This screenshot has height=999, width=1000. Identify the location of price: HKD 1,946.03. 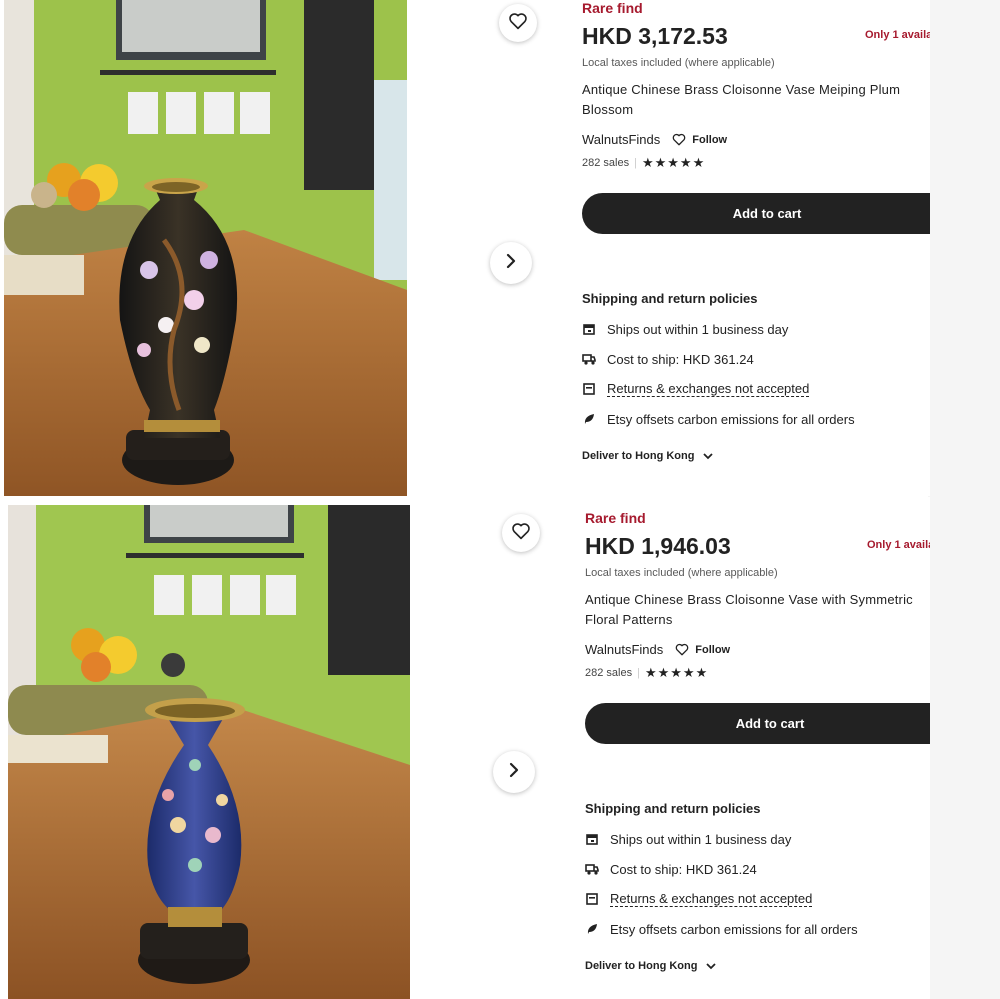
(658, 546).